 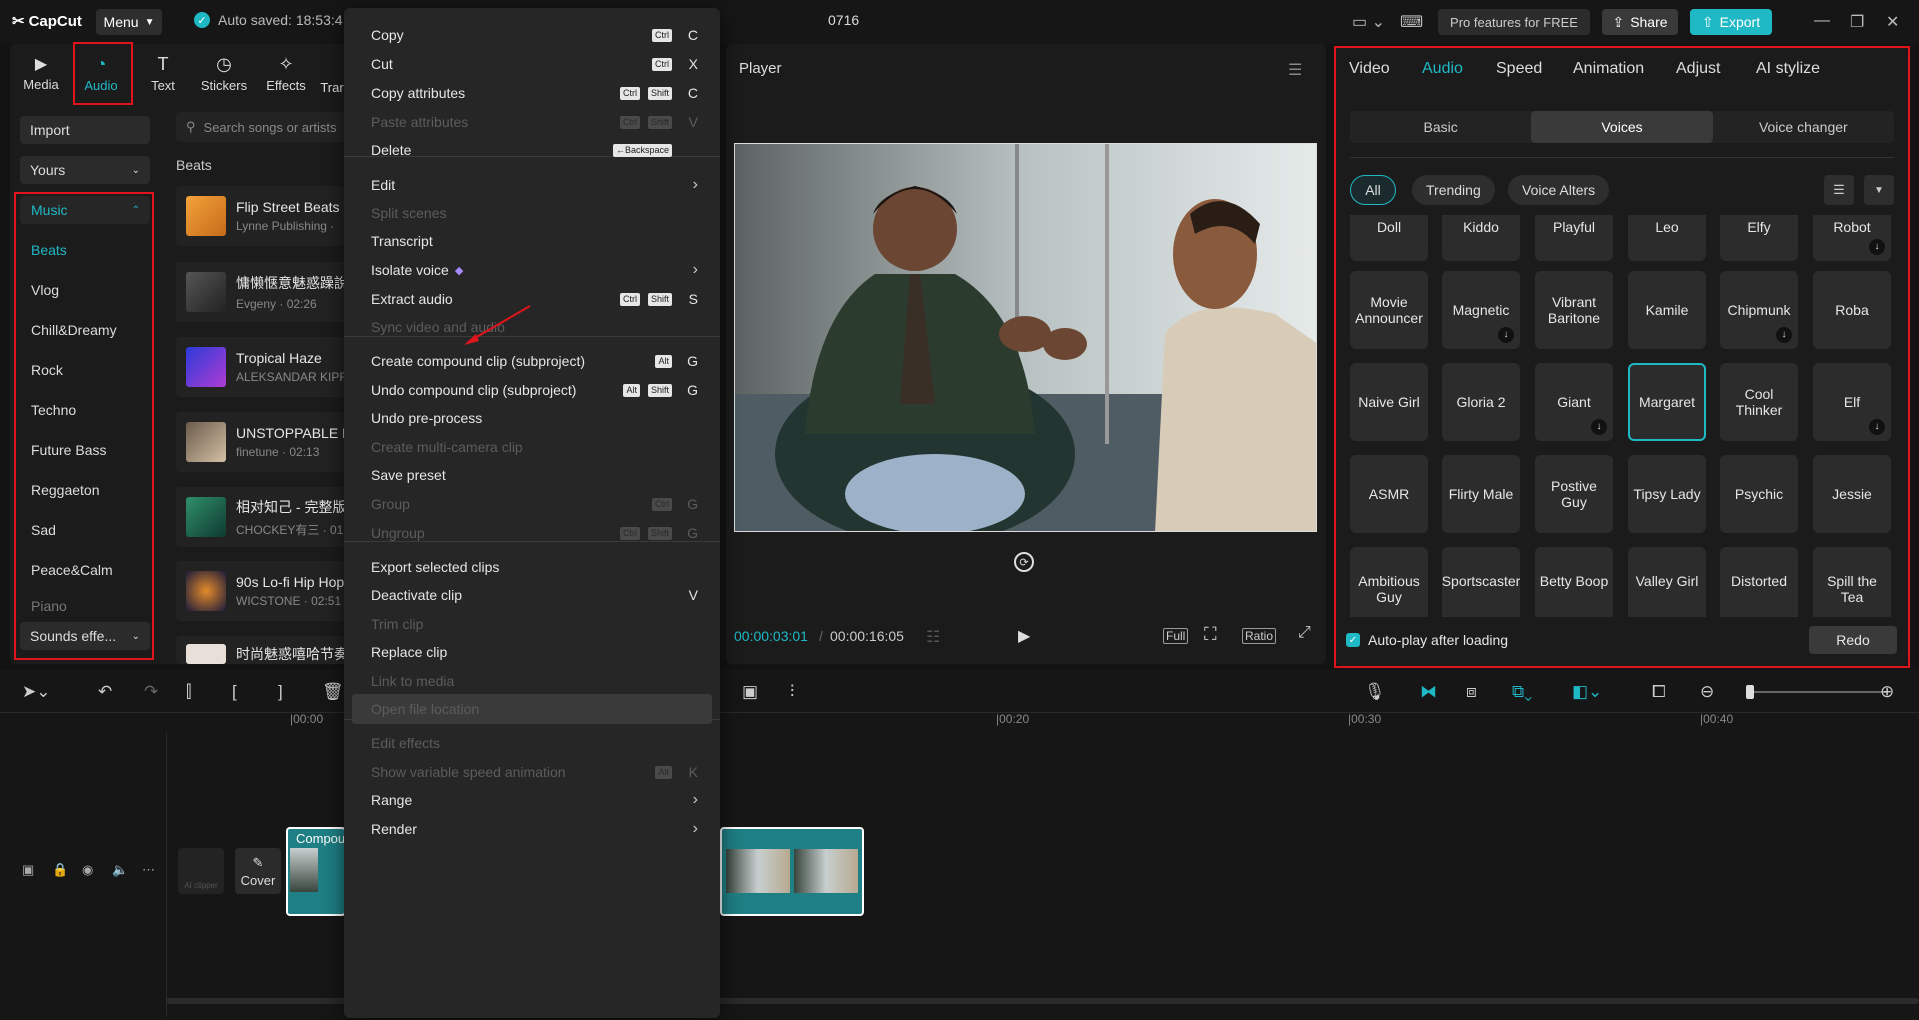 What do you see at coordinates (532, 829) in the screenshot?
I see `menu-item-render: Render ›` at bounding box center [532, 829].